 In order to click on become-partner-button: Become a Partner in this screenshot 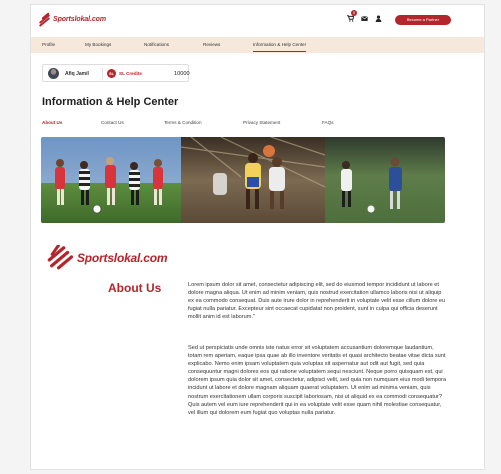, I will do `click(423, 20)`.